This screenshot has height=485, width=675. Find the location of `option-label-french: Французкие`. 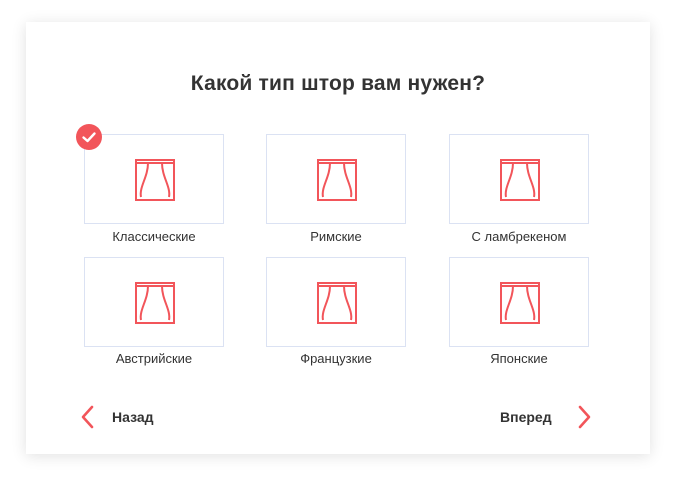

option-label-french: Французкие is located at coordinates (336, 358).